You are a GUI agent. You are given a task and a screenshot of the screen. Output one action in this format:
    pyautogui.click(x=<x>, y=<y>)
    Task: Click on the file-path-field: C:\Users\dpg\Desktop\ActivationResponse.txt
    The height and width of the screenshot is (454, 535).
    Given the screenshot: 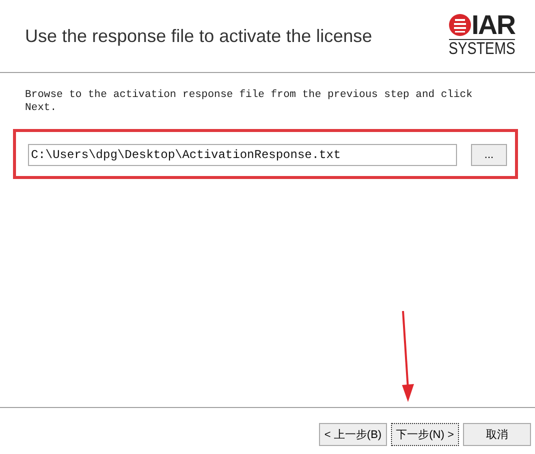 What is the action you would take?
    pyautogui.click(x=242, y=155)
    